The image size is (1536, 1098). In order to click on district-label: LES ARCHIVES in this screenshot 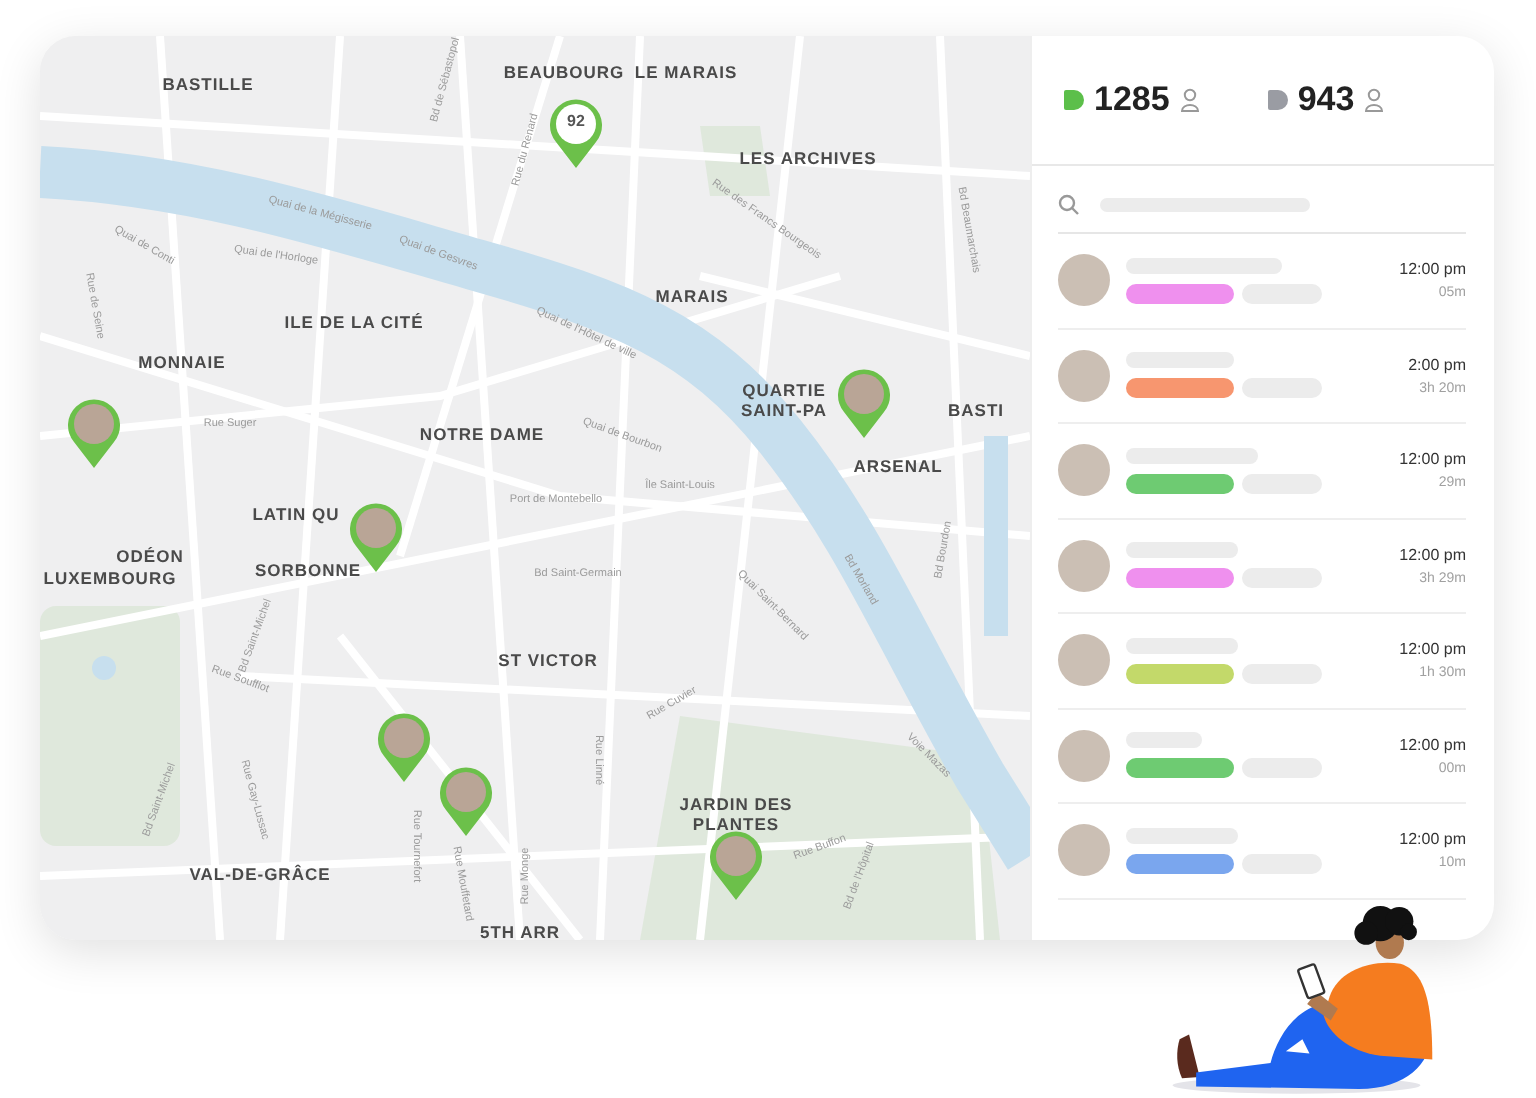, I will do `click(808, 160)`.